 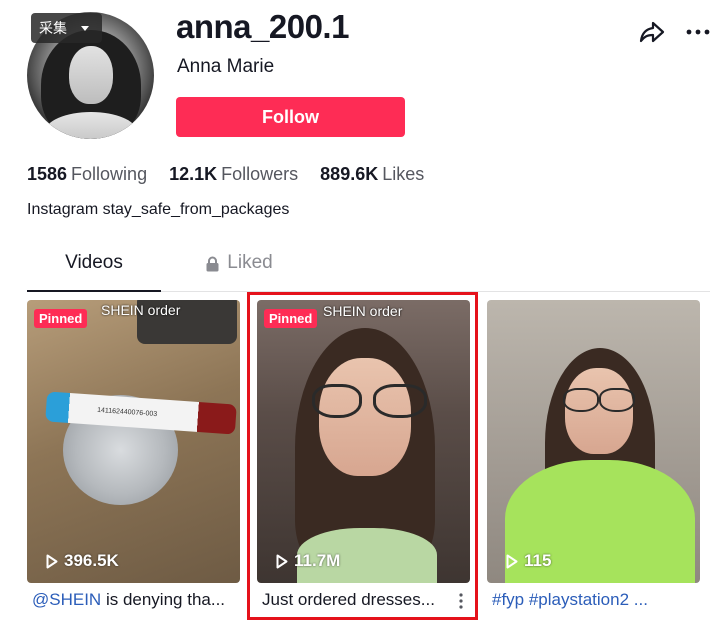 What do you see at coordinates (212, 264) in the screenshot?
I see `lock-icon` at bounding box center [212, 264].